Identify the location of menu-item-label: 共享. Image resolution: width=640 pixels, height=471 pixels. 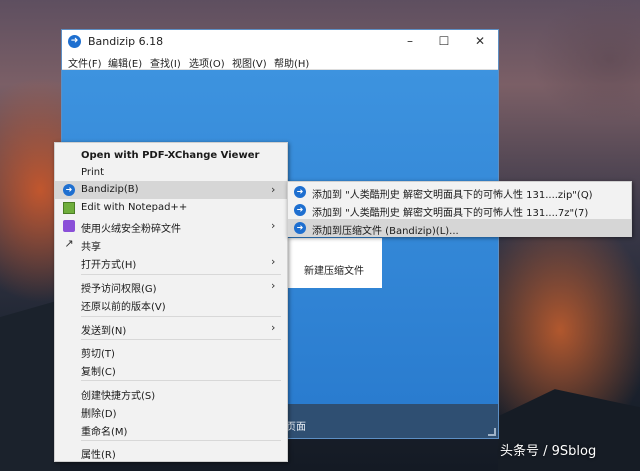
(91, 247).